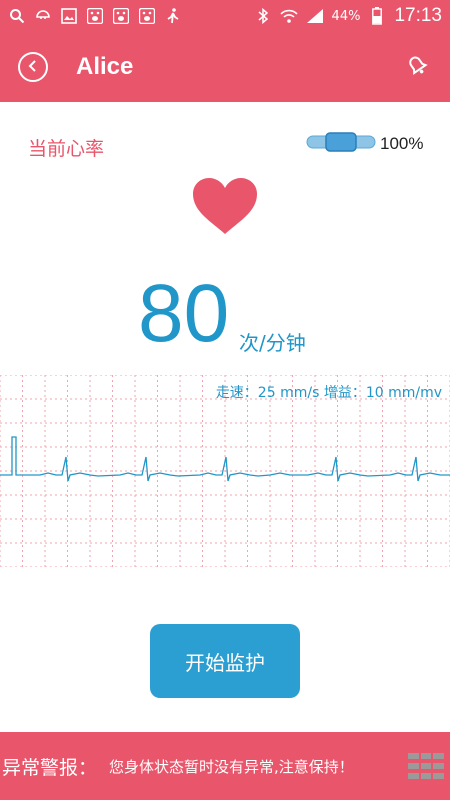 The width and height of the screenshot is (450, 800). I want to click on signal-icon, so click(315, 16).